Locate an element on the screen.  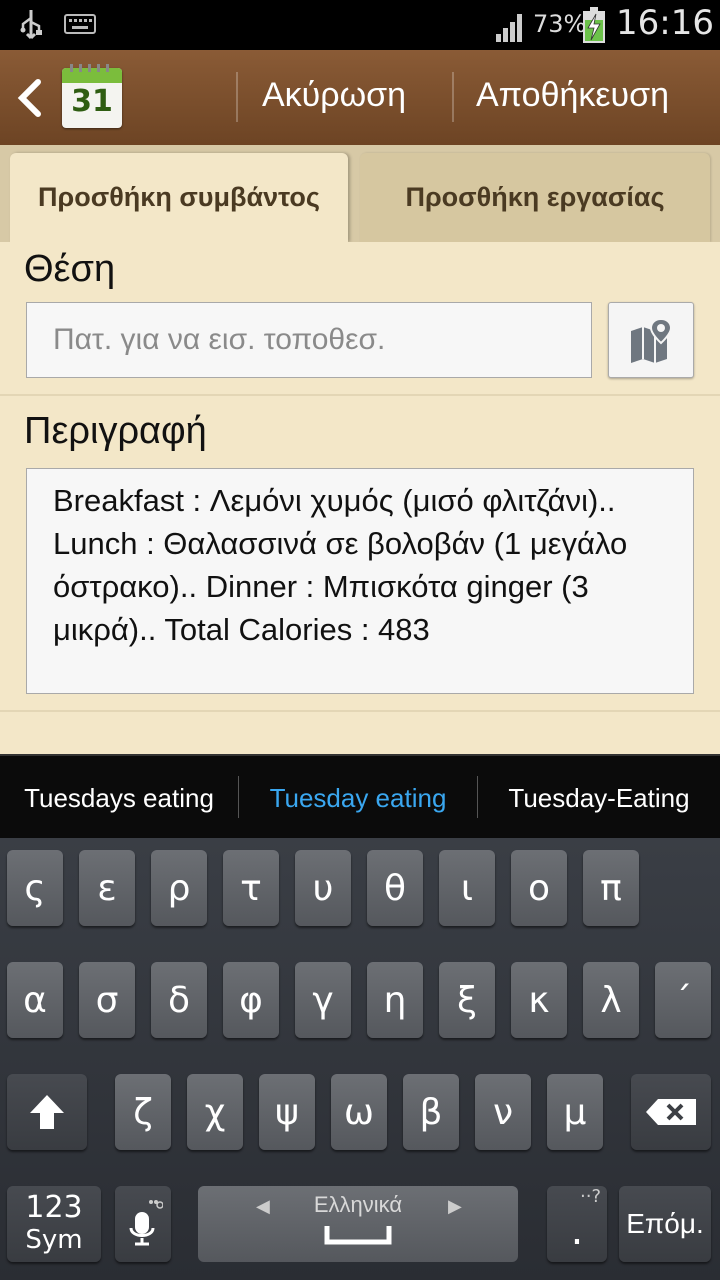
symbols-key-bottom: Sym is located at coordinates (54, 1240).